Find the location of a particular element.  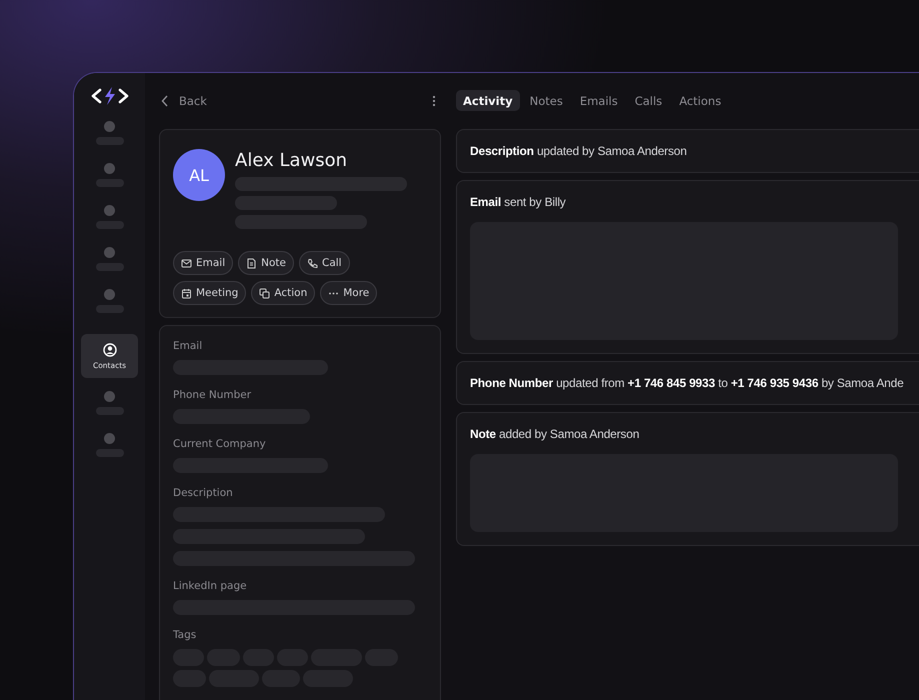

action-button: Email is located at coordinates (203, 263).